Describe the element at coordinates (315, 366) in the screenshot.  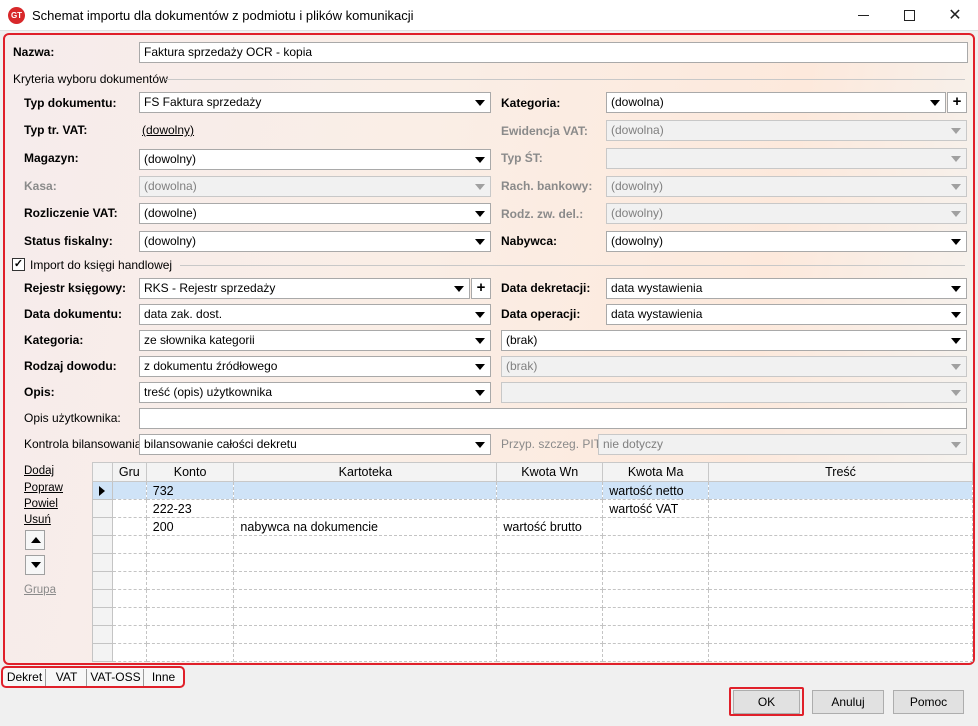
I see `rodzaj-dowodu-select: z dokumentu źródłowego` at that location.